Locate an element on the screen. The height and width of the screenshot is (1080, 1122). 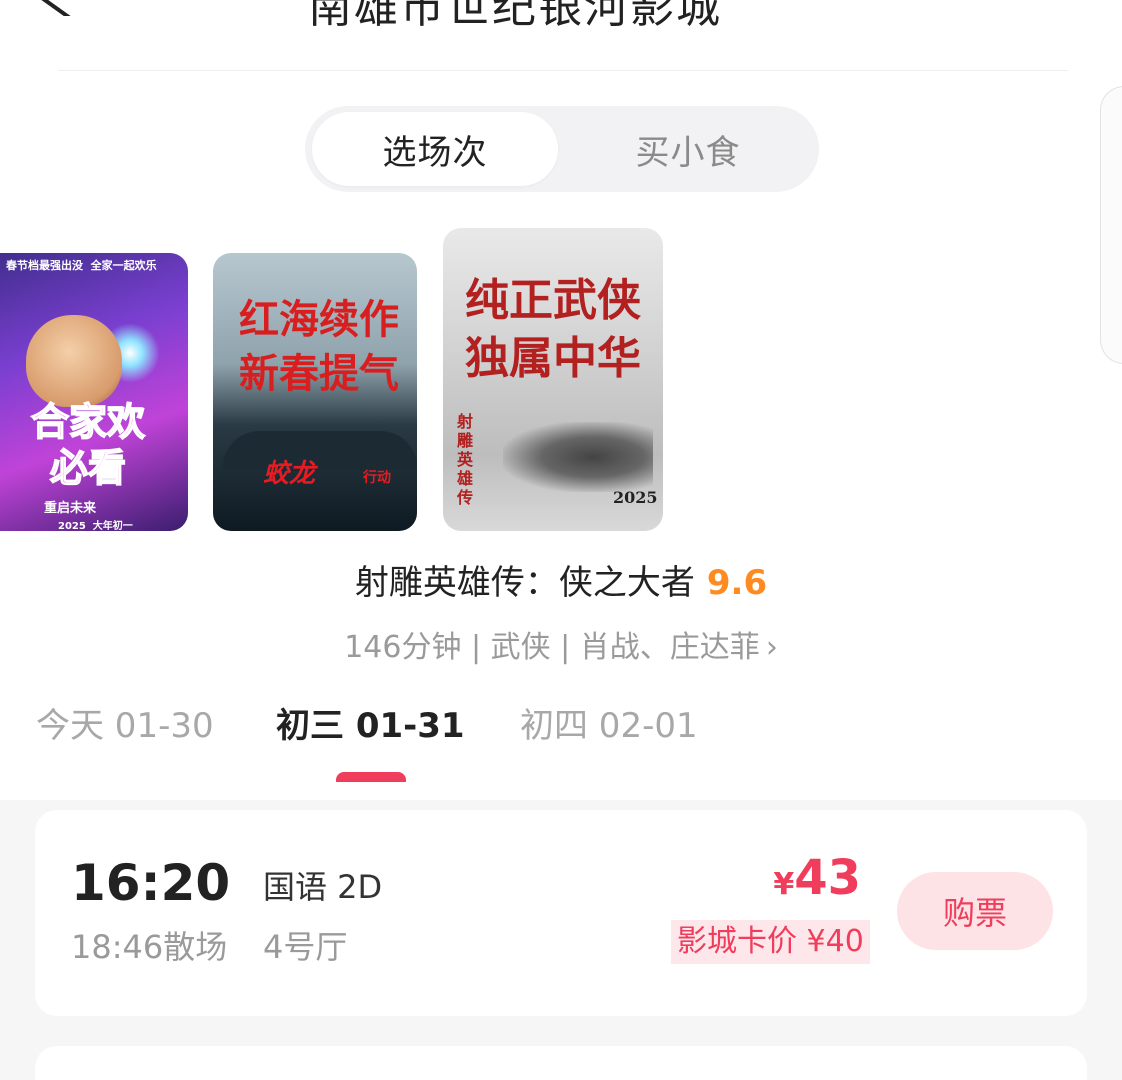
currency-symbol: ¥ is located at coordinates (784, 884).